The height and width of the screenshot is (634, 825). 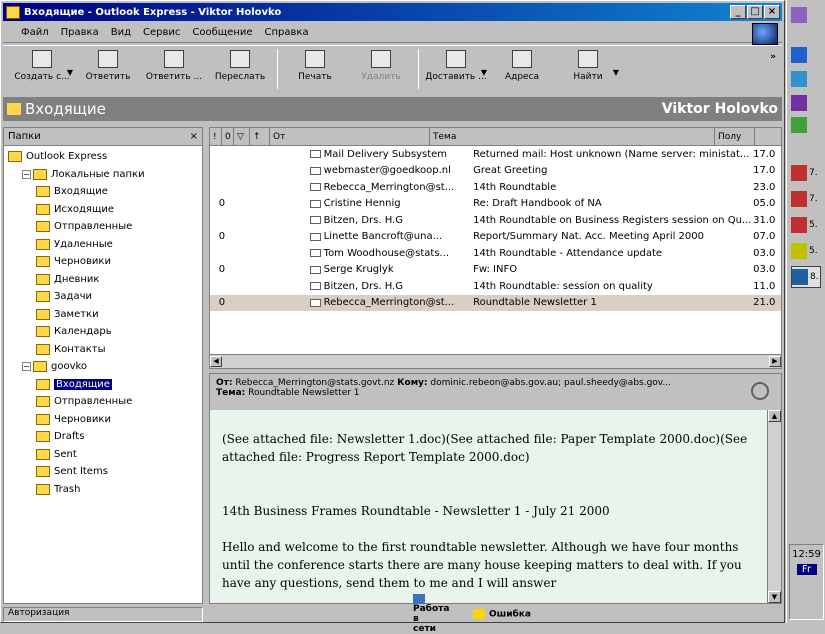 What do you see at coordinates (194, 136) in the screenshot?
I see `folder-pane-close-button: ×` at bounding box center [194, 136].